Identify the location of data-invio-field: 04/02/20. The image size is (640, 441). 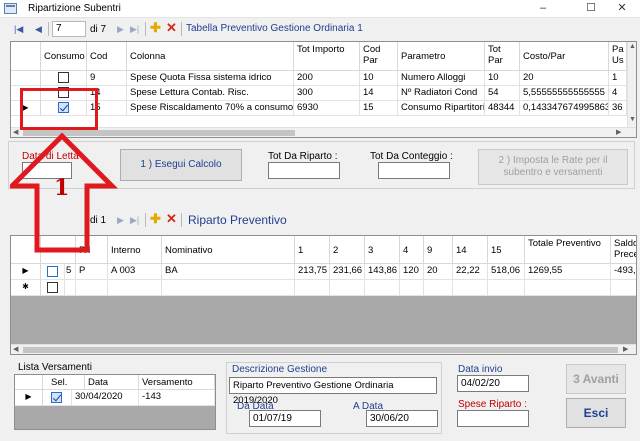
(493, 383).